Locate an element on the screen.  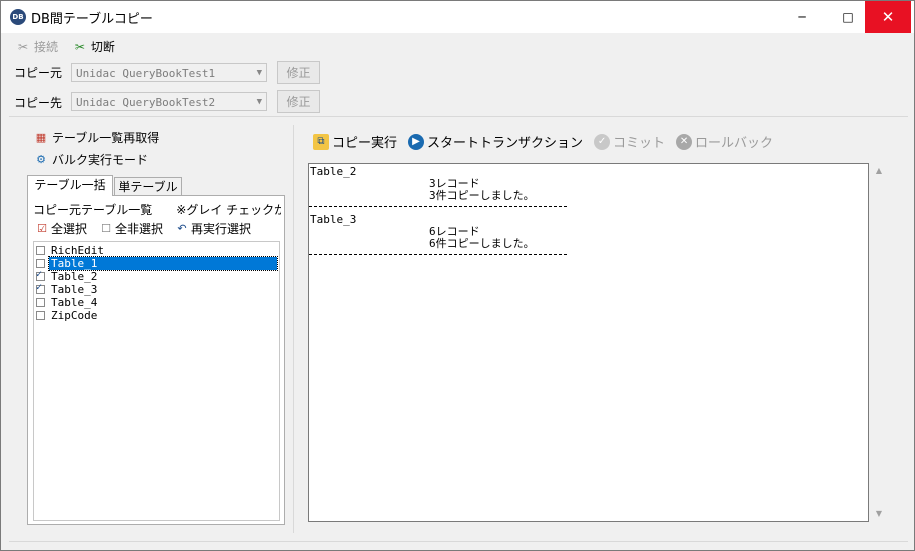
select-all-label: 全選択 is located at coordinates (69, 229).